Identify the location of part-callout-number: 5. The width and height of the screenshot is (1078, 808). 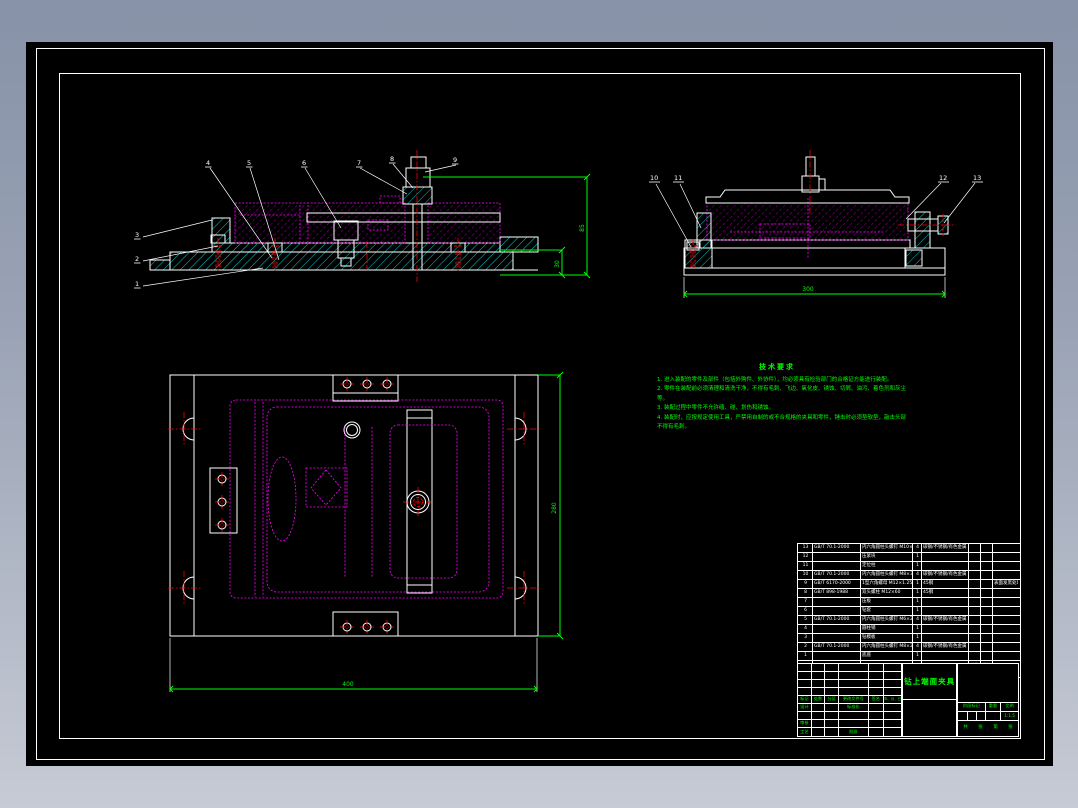
(249, 163).